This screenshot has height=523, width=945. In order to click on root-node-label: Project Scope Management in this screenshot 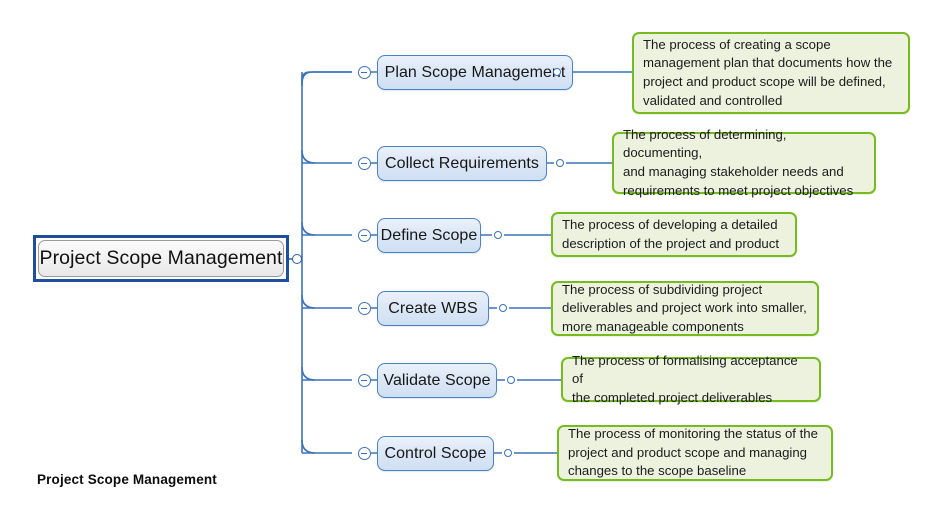, I will do `click(161, 258)`.